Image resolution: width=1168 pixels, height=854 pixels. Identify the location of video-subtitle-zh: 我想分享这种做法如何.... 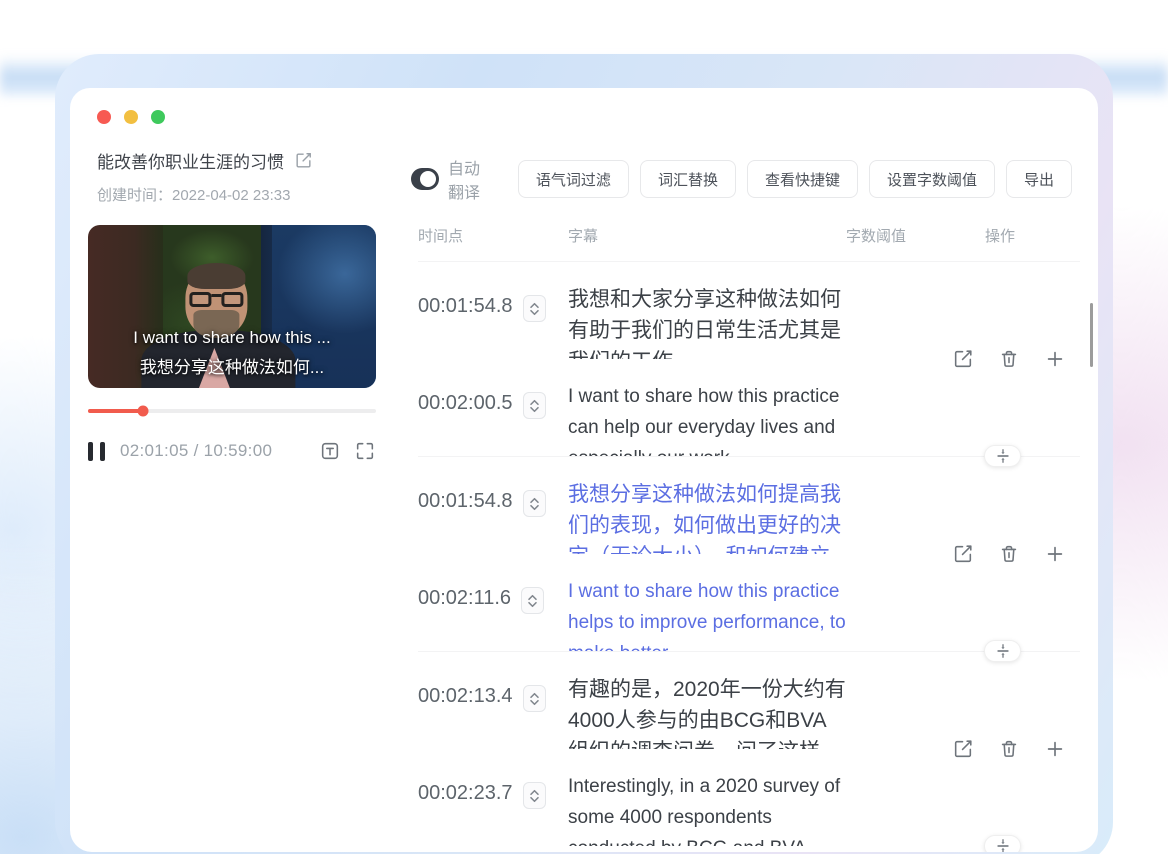
(232, 367).